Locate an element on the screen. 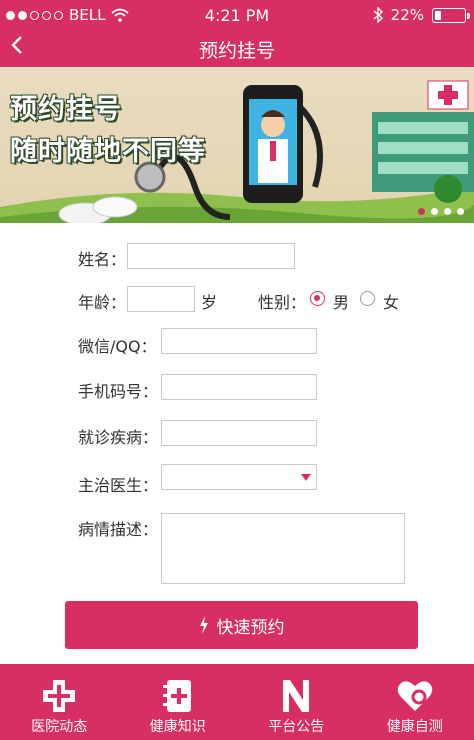  banner-headline-1: 预约挂号 is located at coordinates (66, 109).